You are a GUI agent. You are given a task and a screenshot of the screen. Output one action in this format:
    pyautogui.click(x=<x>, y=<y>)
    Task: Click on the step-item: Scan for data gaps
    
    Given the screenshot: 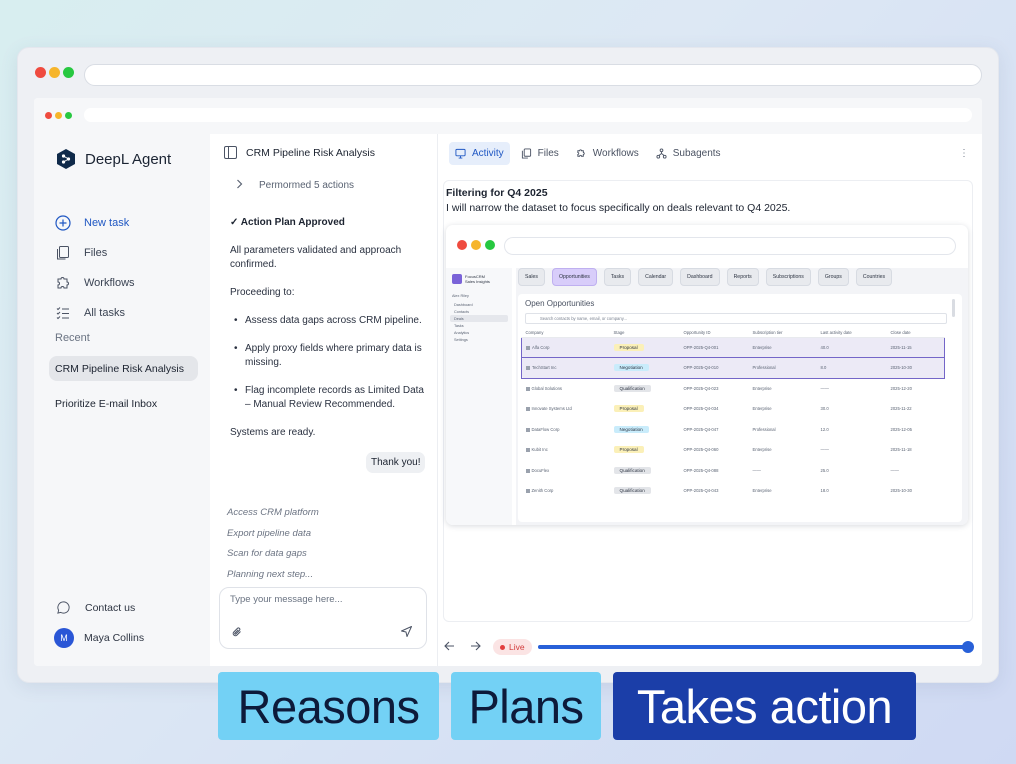 What is the action you would take?
    pyautogui.click(x=267, y=553)
    